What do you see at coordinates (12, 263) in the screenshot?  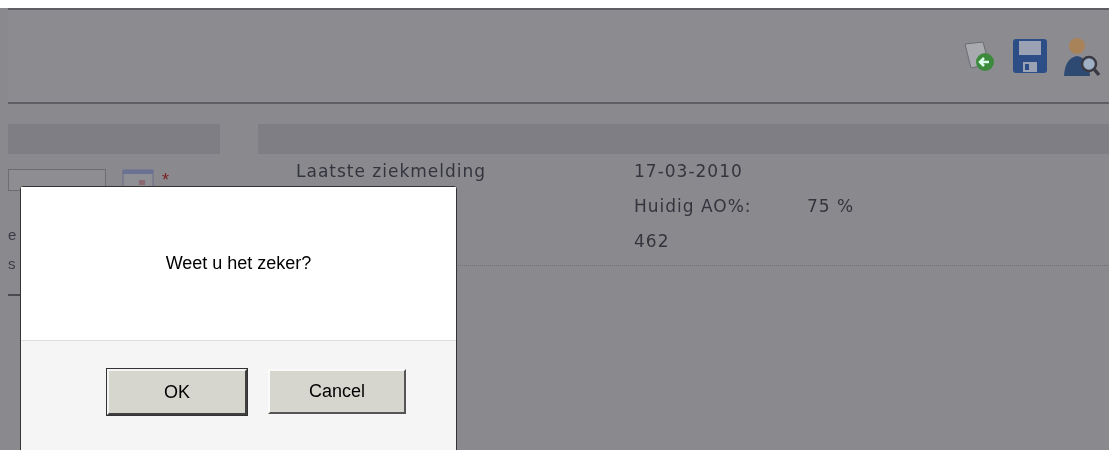 I see `cut-text: s` at bounding box center [12, 263].